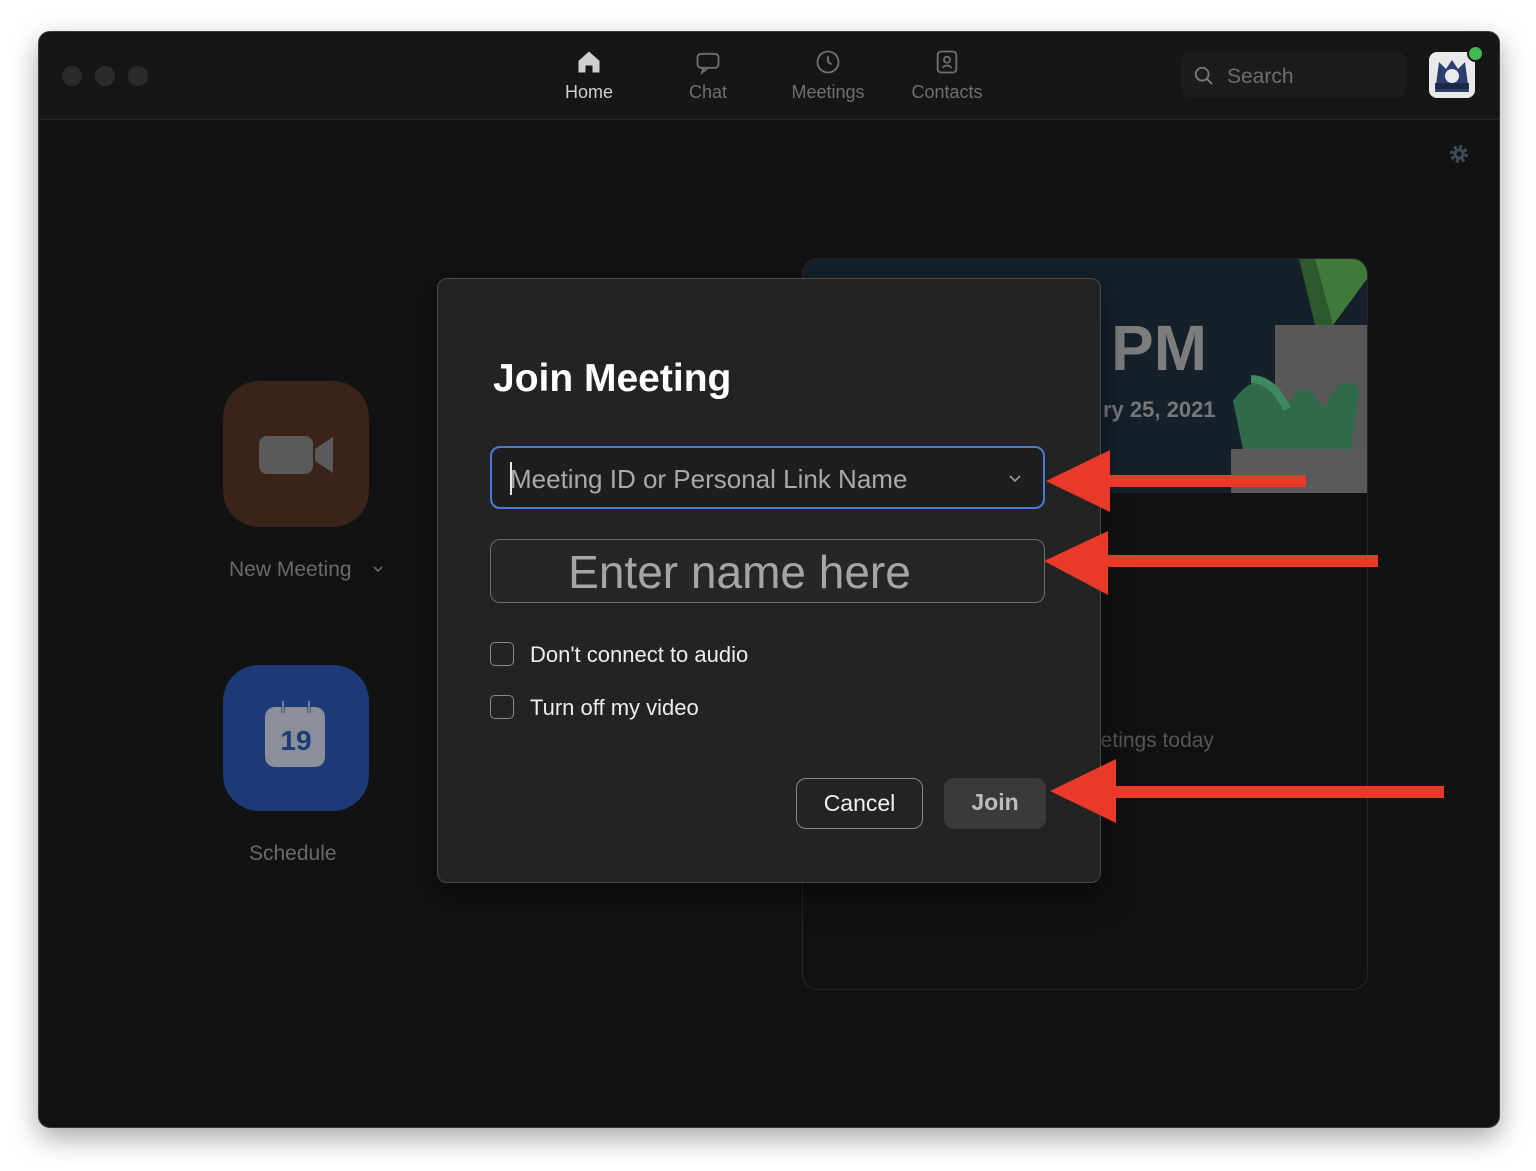  Describe the element at coordinates (947, 92) in the screenshot. I see `tab-contacts-label: Contacts` at that location.